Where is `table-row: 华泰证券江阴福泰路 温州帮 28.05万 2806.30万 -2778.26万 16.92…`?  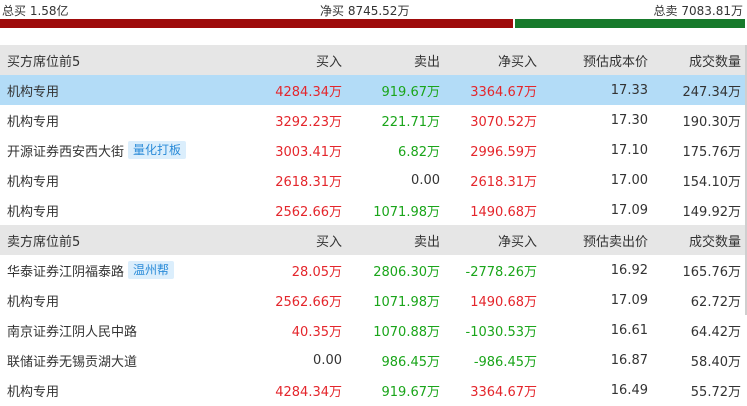 table-row: 华泰证券江阴福泰路 温州帮 28.05万 2806.30万 -2778.26万 16.92… is located at coordinates (372, 270).